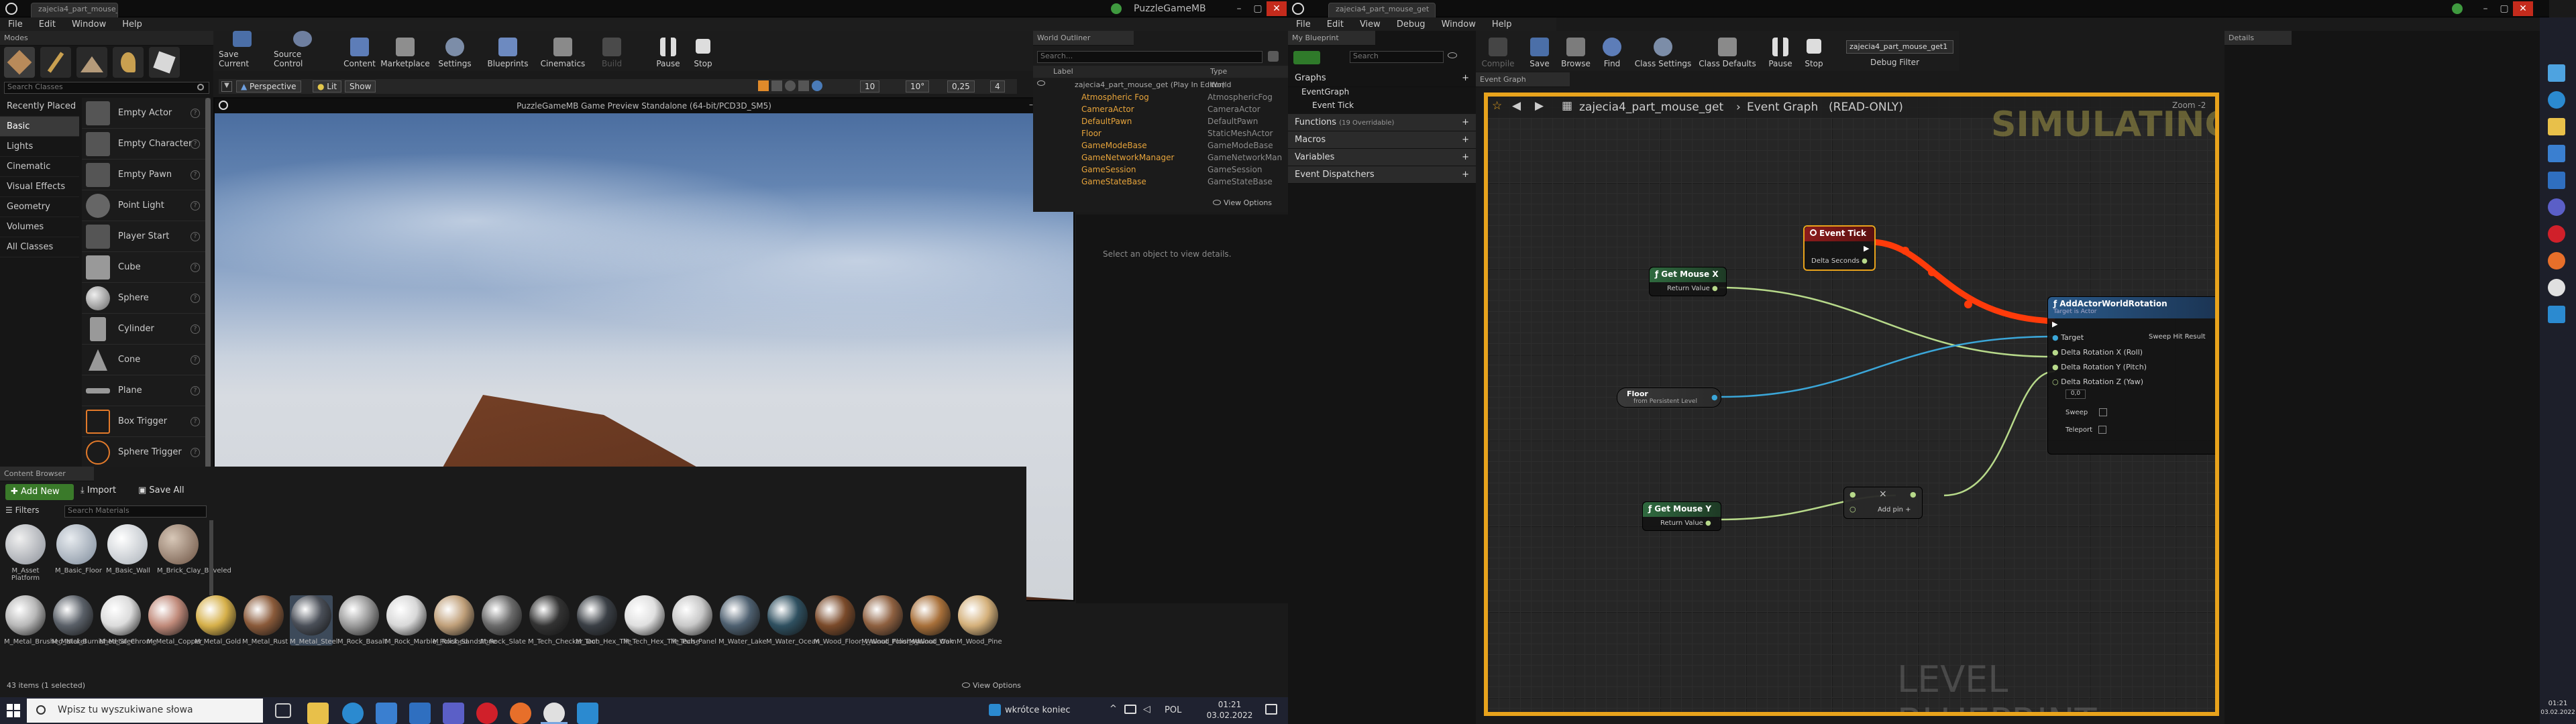 The width and height of the screenshot is (2576, 724). What do you see at coordinates (45, 620) in the screenshot?
I see `material-tile: M_Metal_Brushed_Nickel` at bounding box center [45, 620].